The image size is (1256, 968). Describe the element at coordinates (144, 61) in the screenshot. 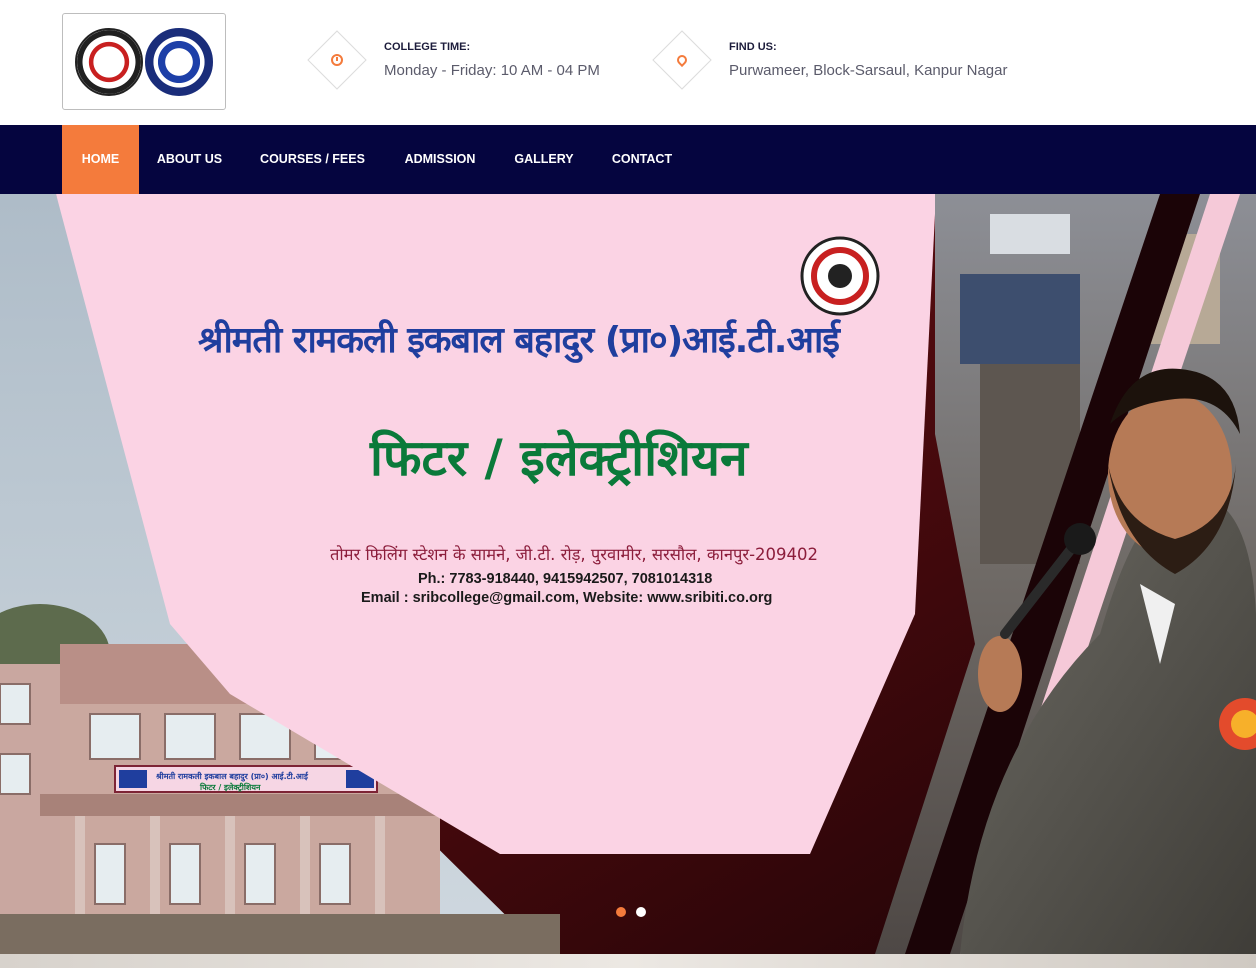

I see `site-logo` at that location.